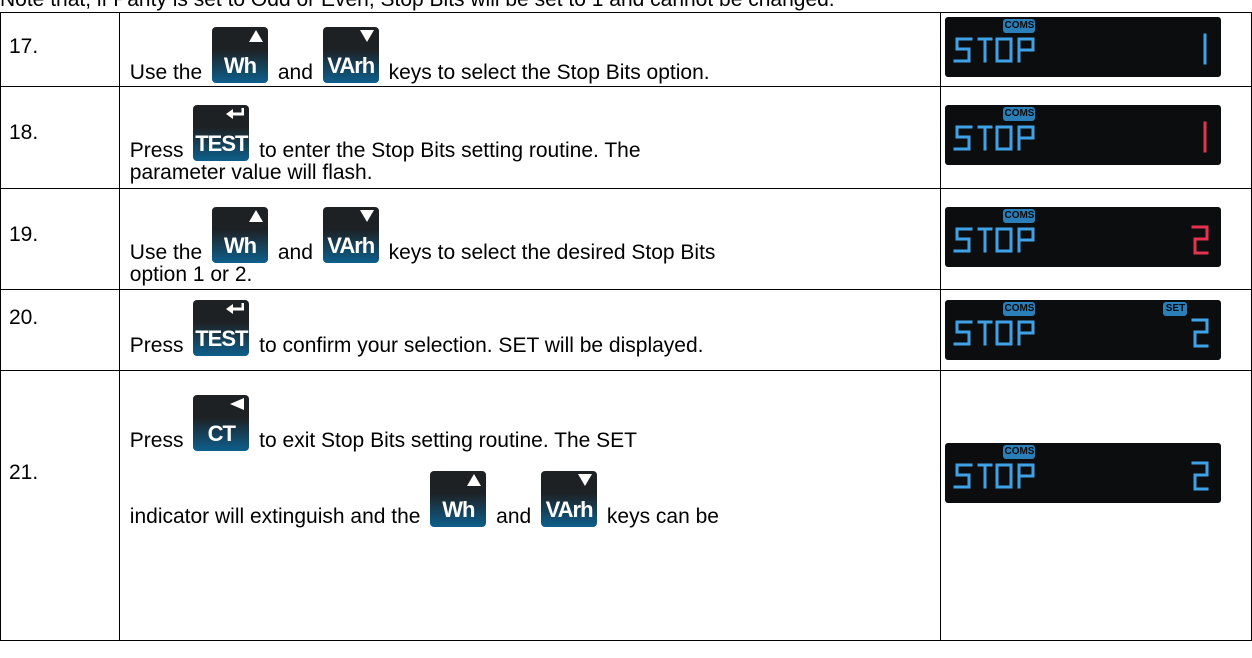 Image resolution: width=1252 pixels, height=658 pixels. I want to click on step-number-cell: 21., so click(60, 505).